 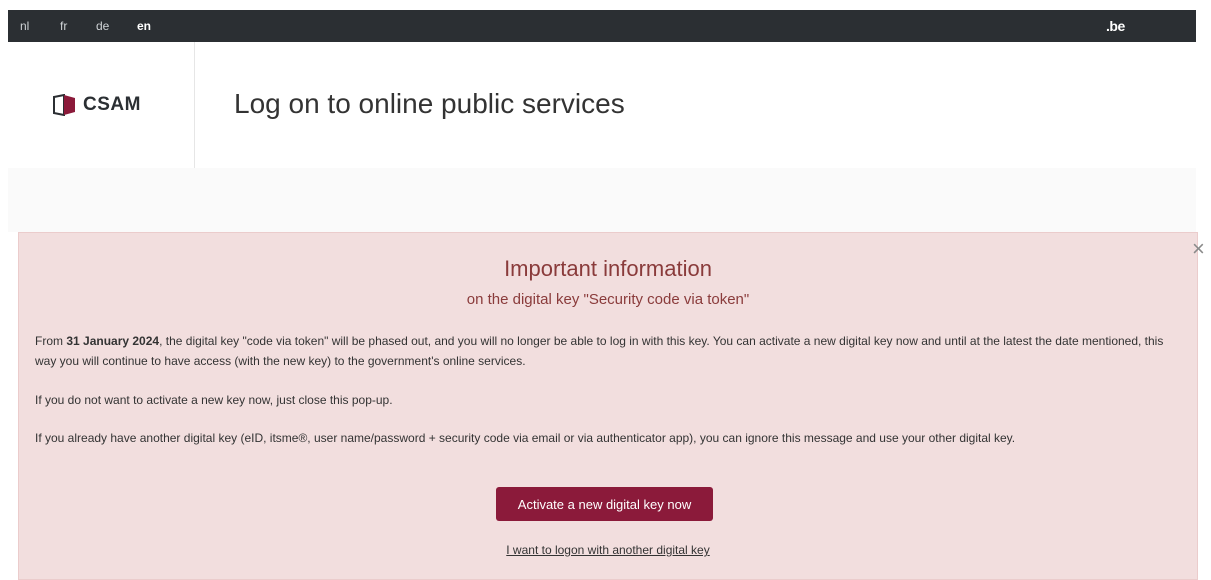 I want to click on header-spacer, so click(x=602, y=200).